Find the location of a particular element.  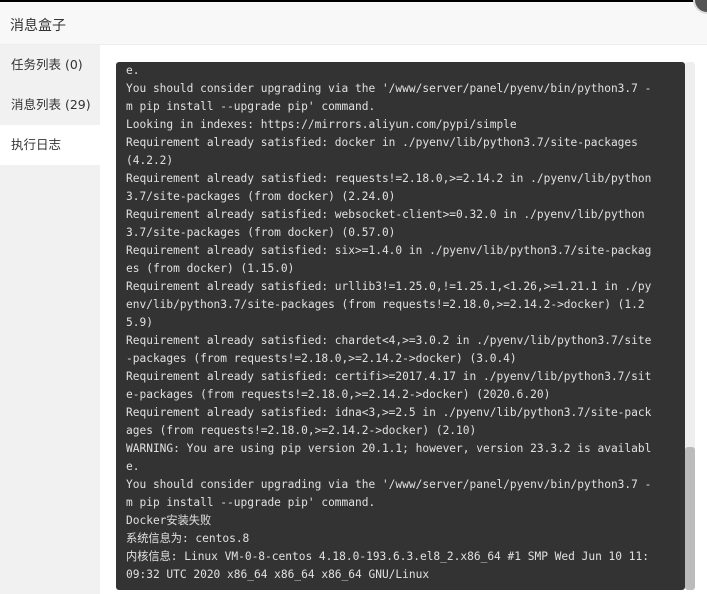

dialog-titlebar: 消息盒子 is located at coordinates (353, 23).